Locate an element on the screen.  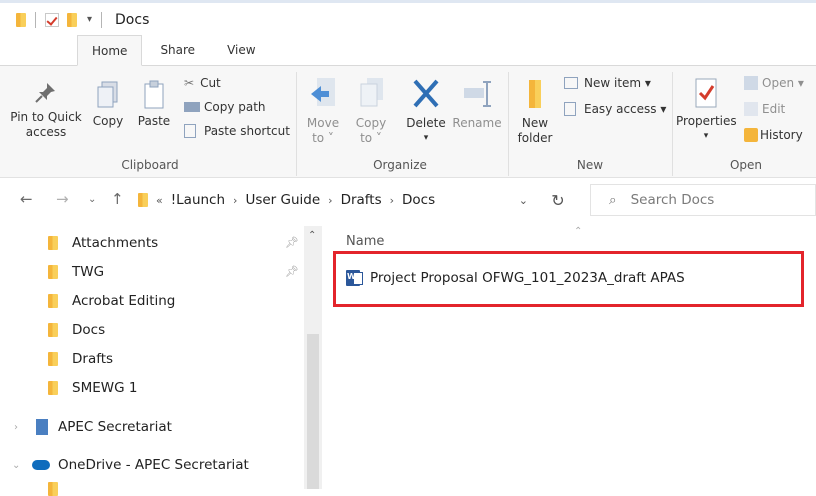
column-header-name: Name is located at coordinates (365, 241).